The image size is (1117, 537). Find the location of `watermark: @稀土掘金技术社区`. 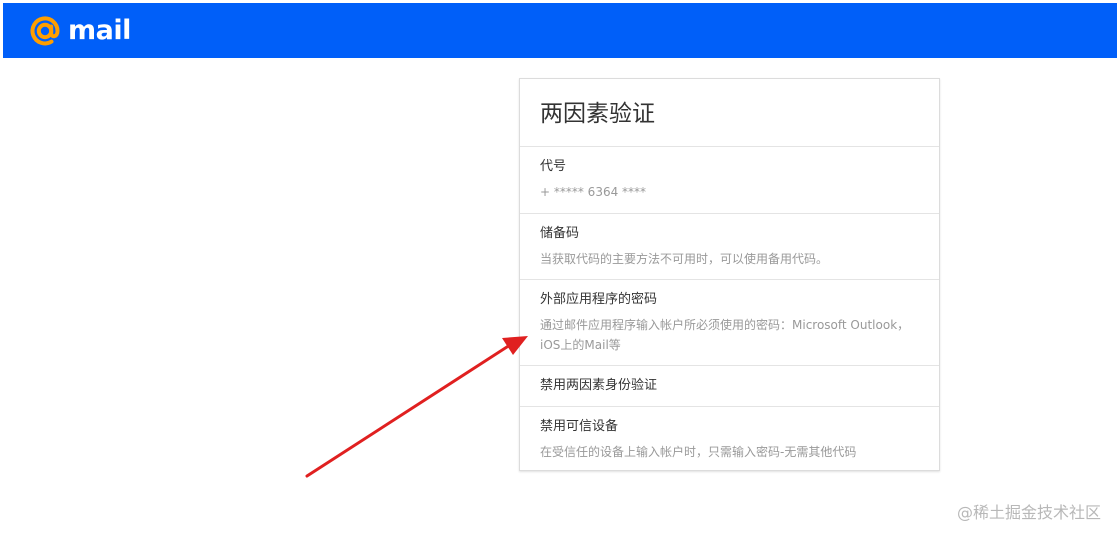

watermark: @稀土掘金技术社区 is located at coordinates (1028, 512).